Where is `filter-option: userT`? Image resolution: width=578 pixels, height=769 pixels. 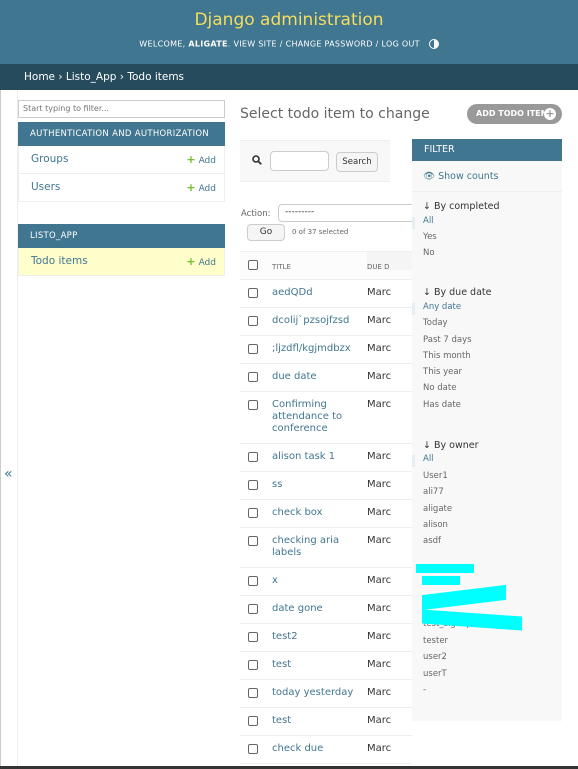
filter-option: userT is located at coordinates (435, 674).